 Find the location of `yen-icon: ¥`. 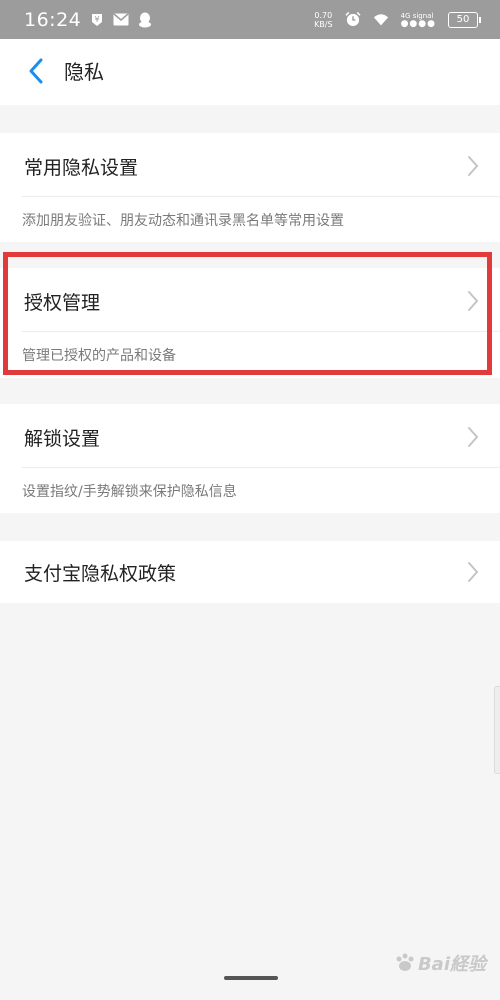

yen-icon: ¥ is located at coordinates (97, 20).